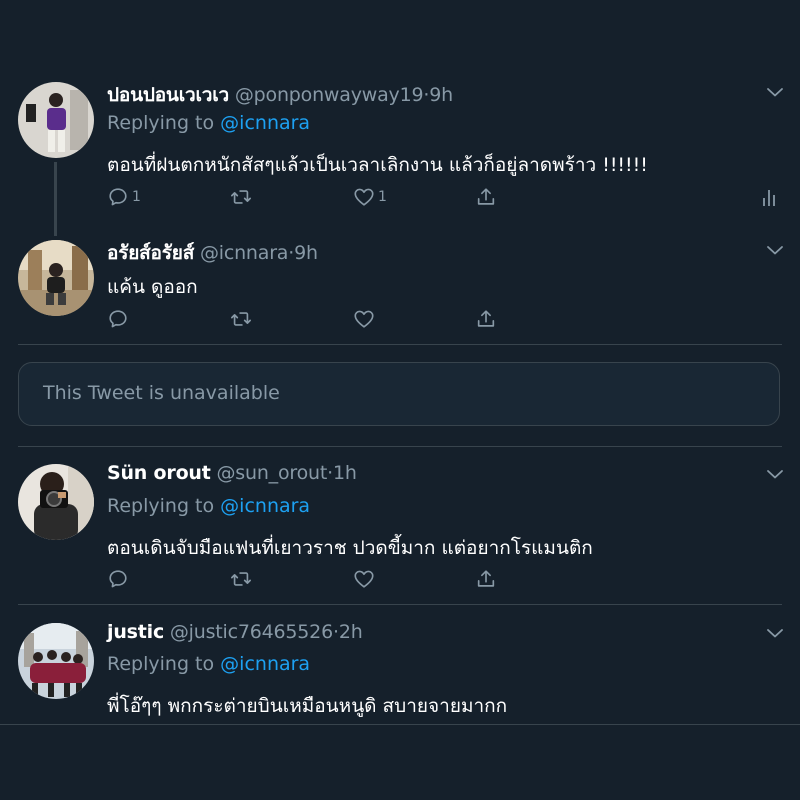 The height and width of the screenshot is (800, 800). What do you see at coordinates (400, 724) in the screenshot?
I see `divider` at bounding box center [400, 724].